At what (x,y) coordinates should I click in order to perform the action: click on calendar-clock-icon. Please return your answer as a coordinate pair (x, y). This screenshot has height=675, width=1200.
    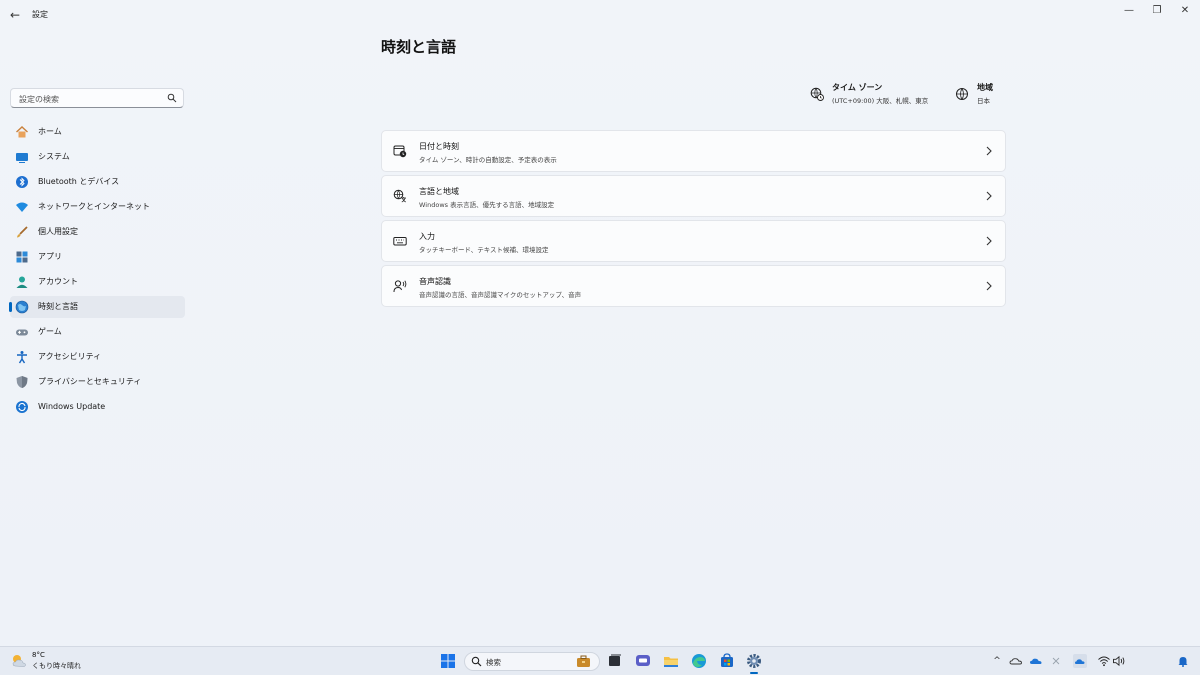
    Looking at the image, I should click on (400, 151).